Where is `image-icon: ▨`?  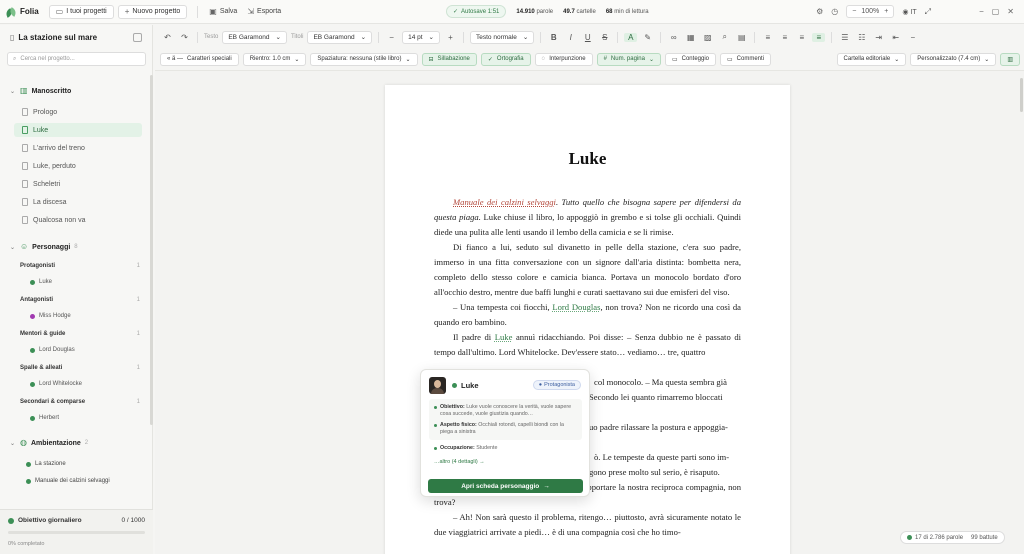
image-icon: ▨ is located at coordinates (707, 37).